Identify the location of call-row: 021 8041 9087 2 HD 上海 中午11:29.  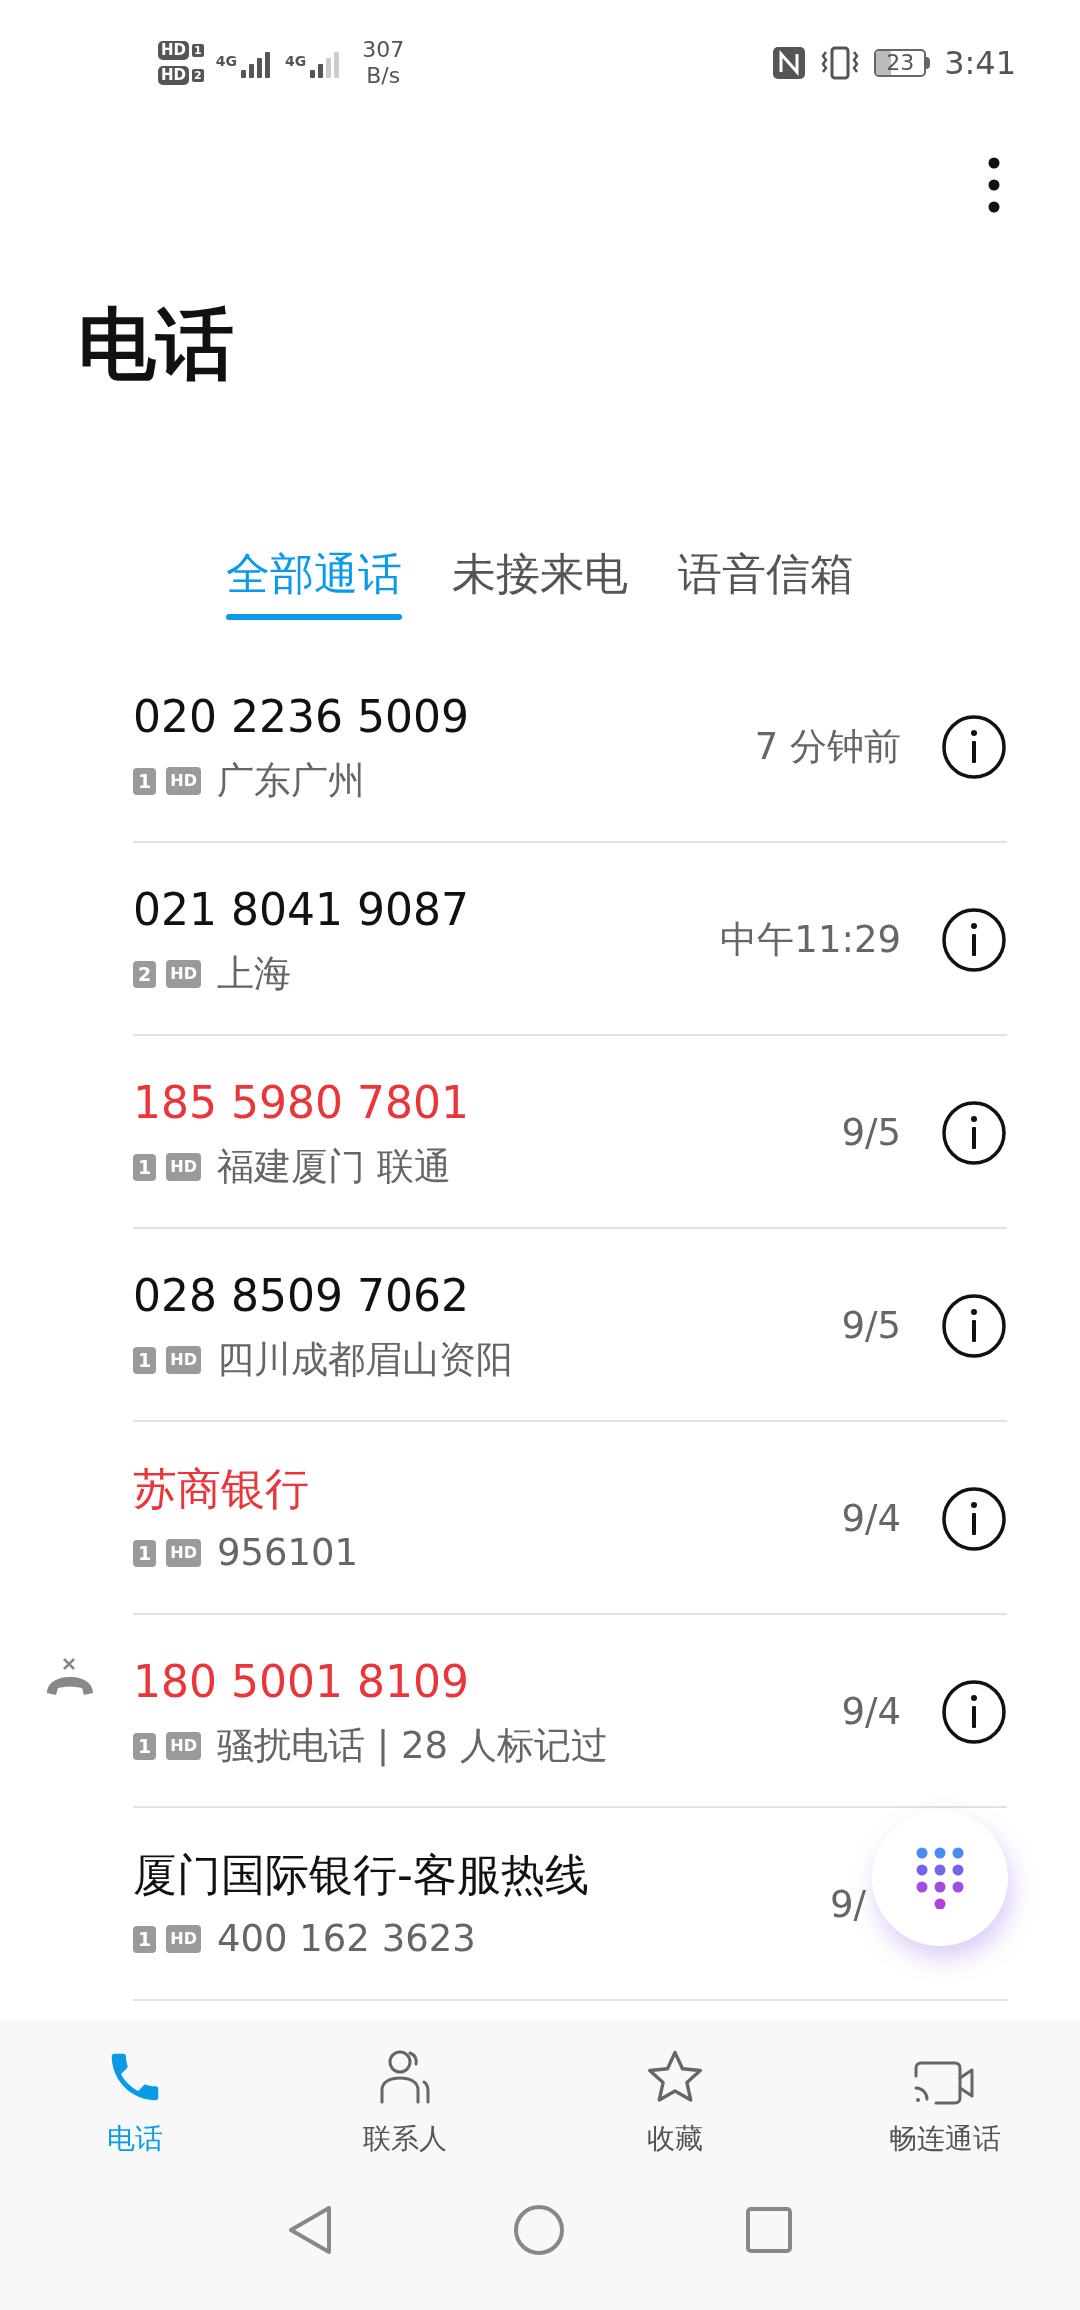
(540, 939).